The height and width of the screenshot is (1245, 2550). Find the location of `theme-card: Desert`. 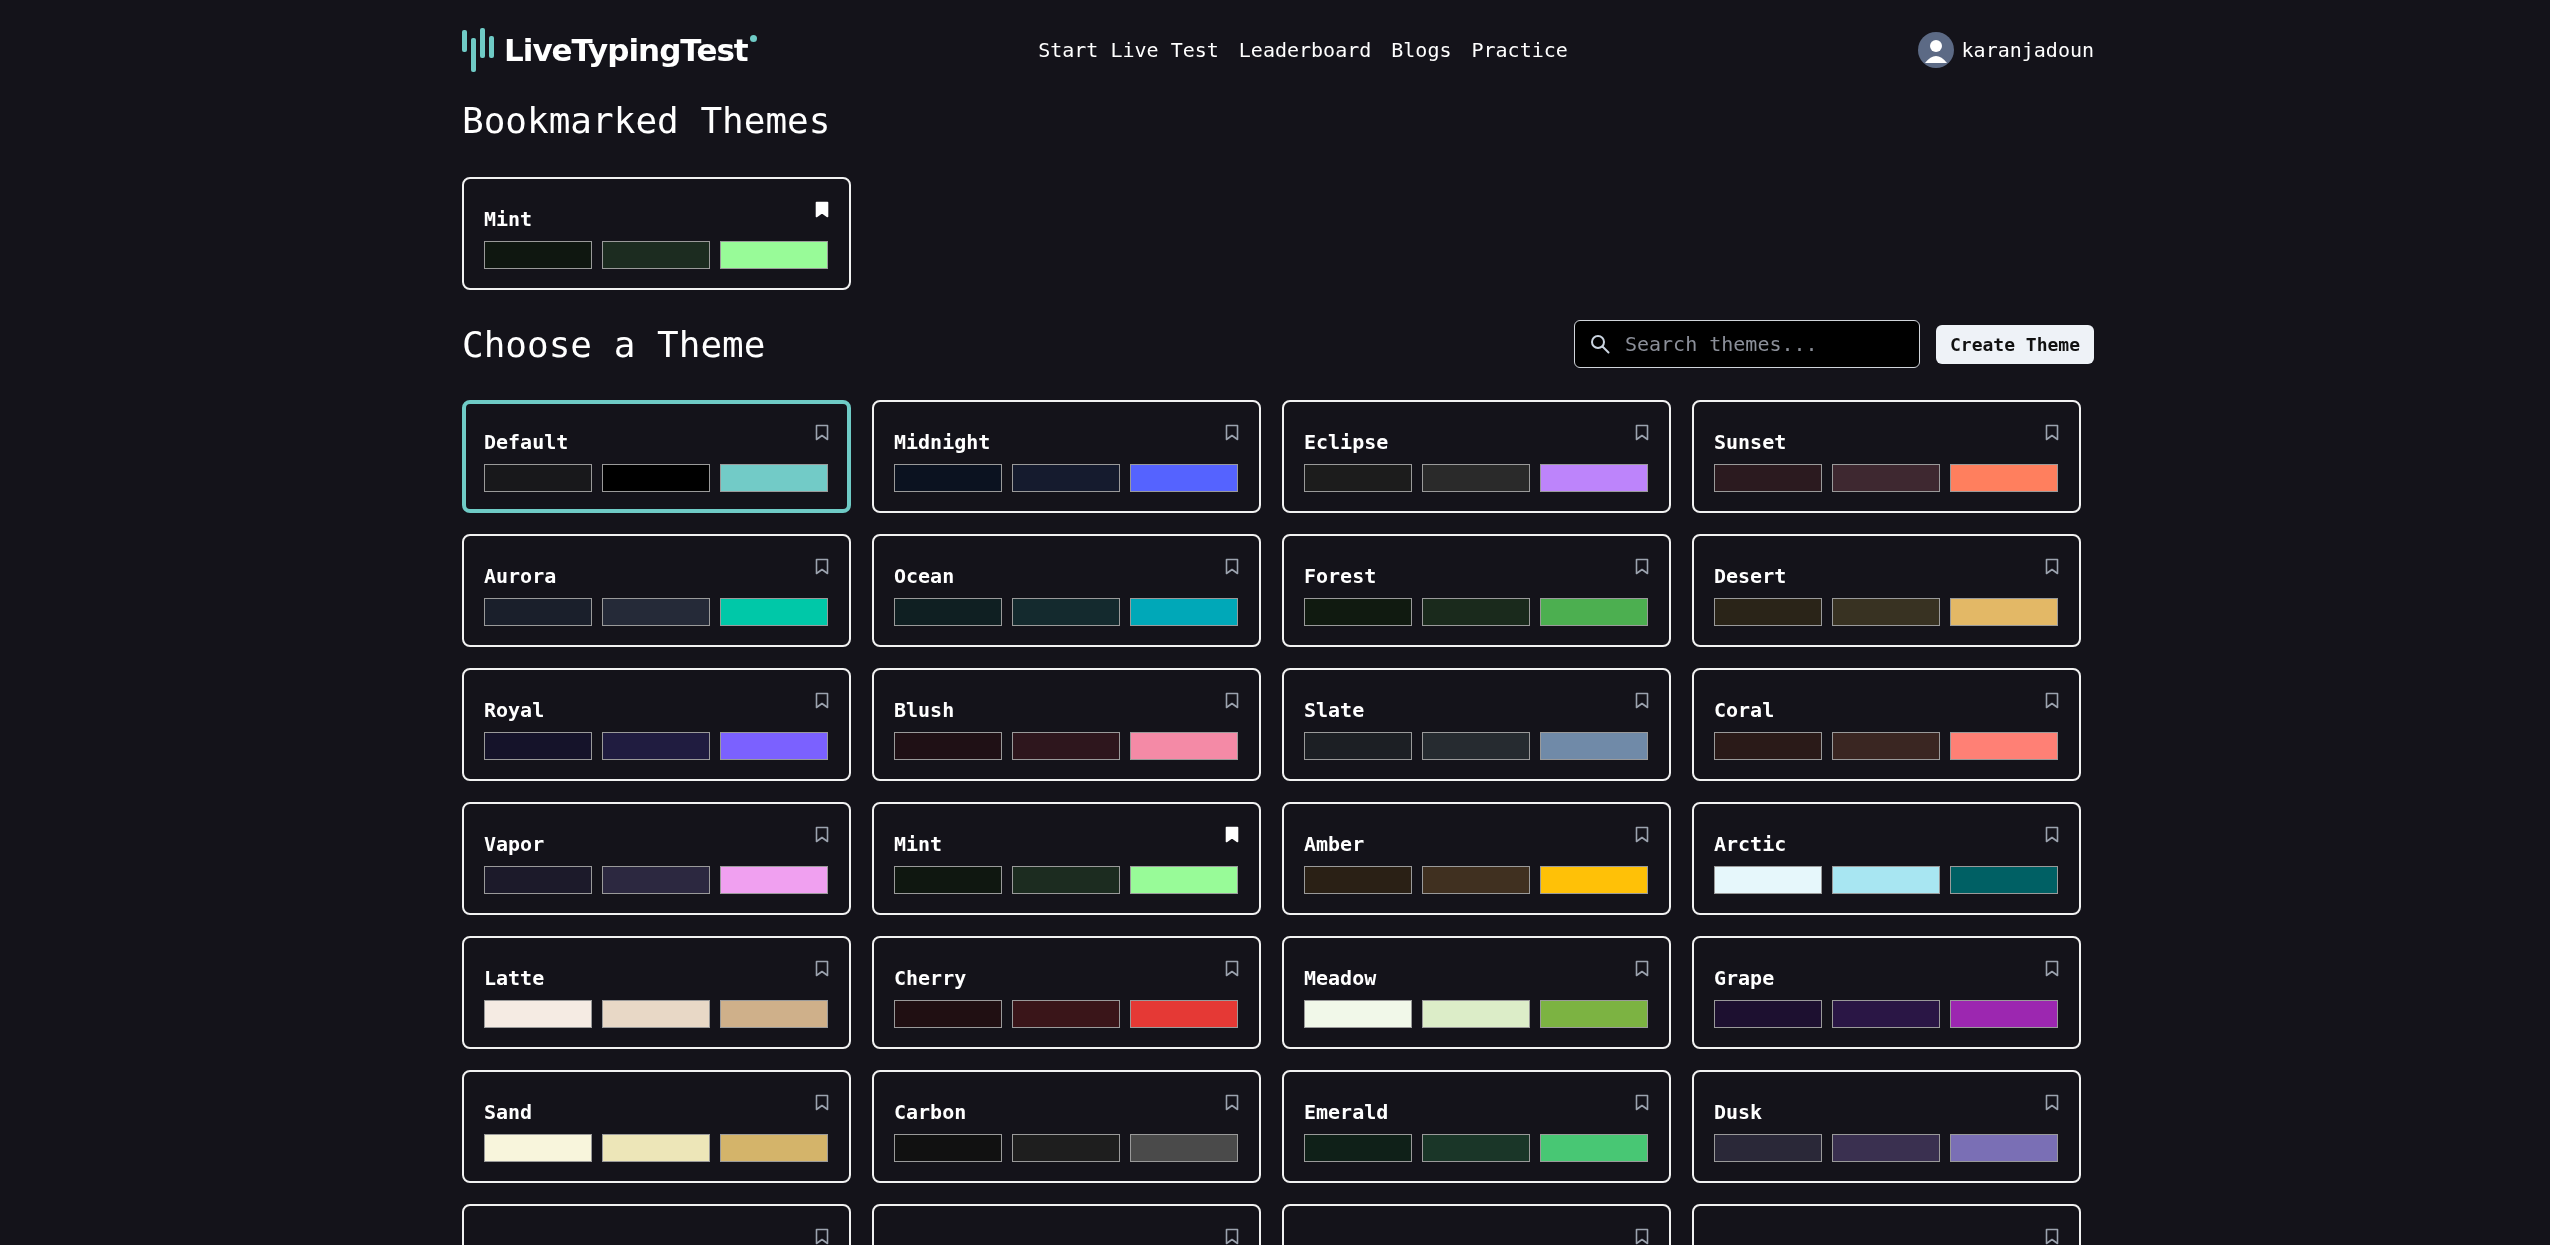

theme-card: Desert is located at coordinates (1886, 590).